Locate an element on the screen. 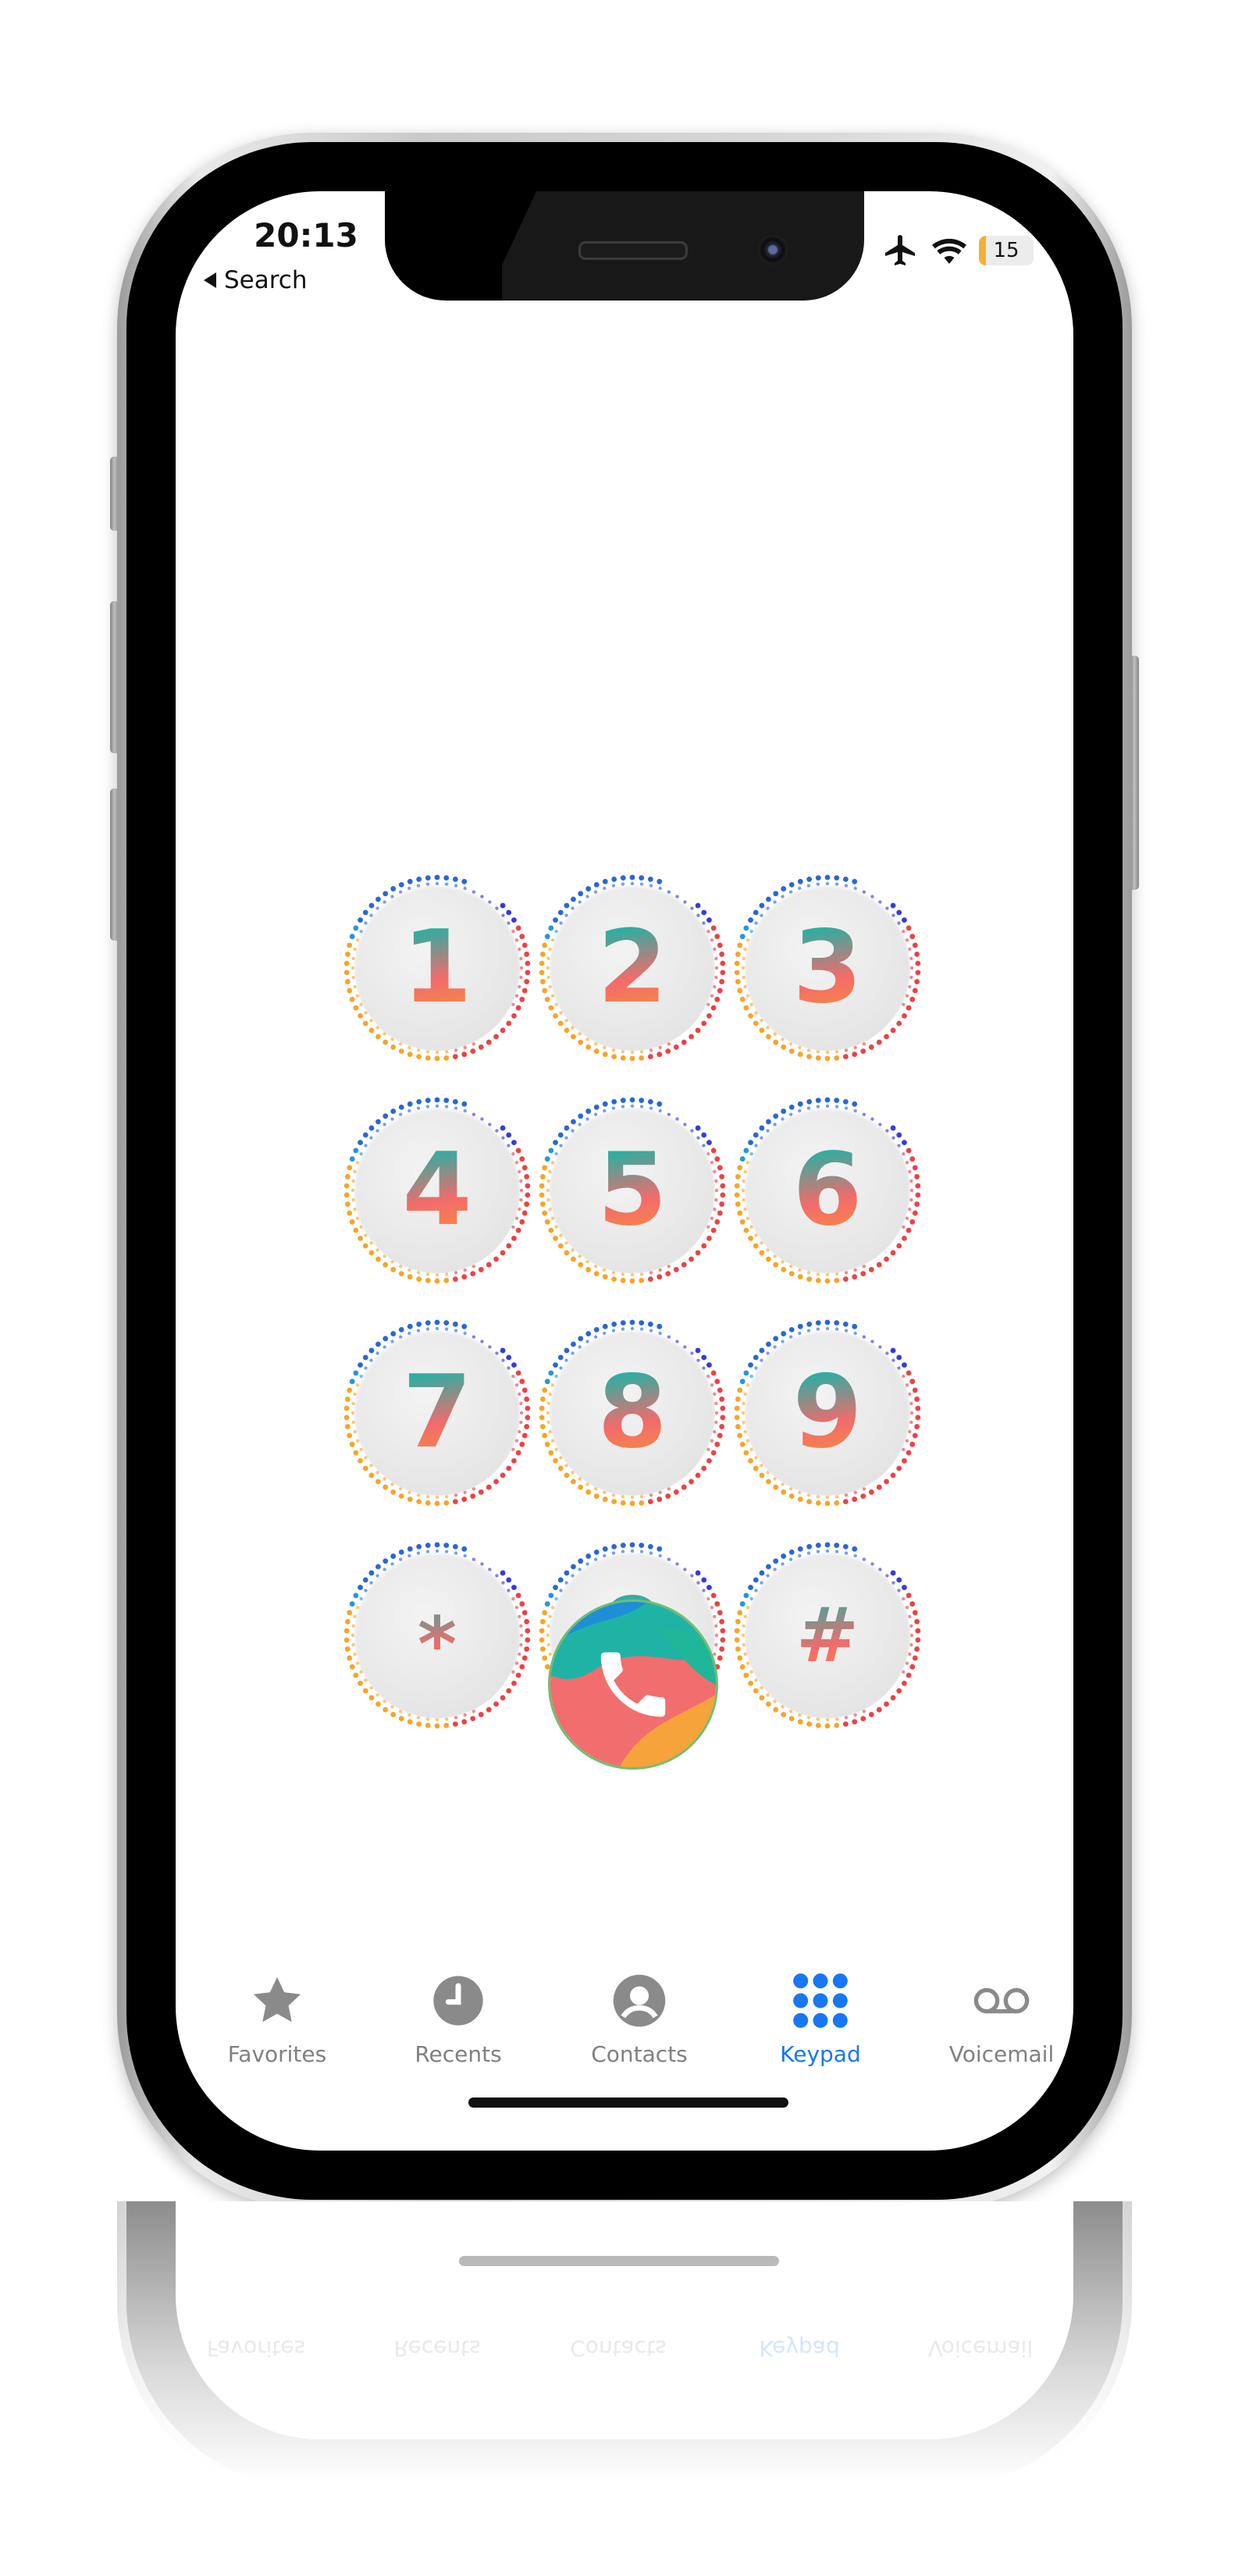 The width and height of the screenshot is (1249, 2576). clock-icon is located at coordinates (458, 2001).